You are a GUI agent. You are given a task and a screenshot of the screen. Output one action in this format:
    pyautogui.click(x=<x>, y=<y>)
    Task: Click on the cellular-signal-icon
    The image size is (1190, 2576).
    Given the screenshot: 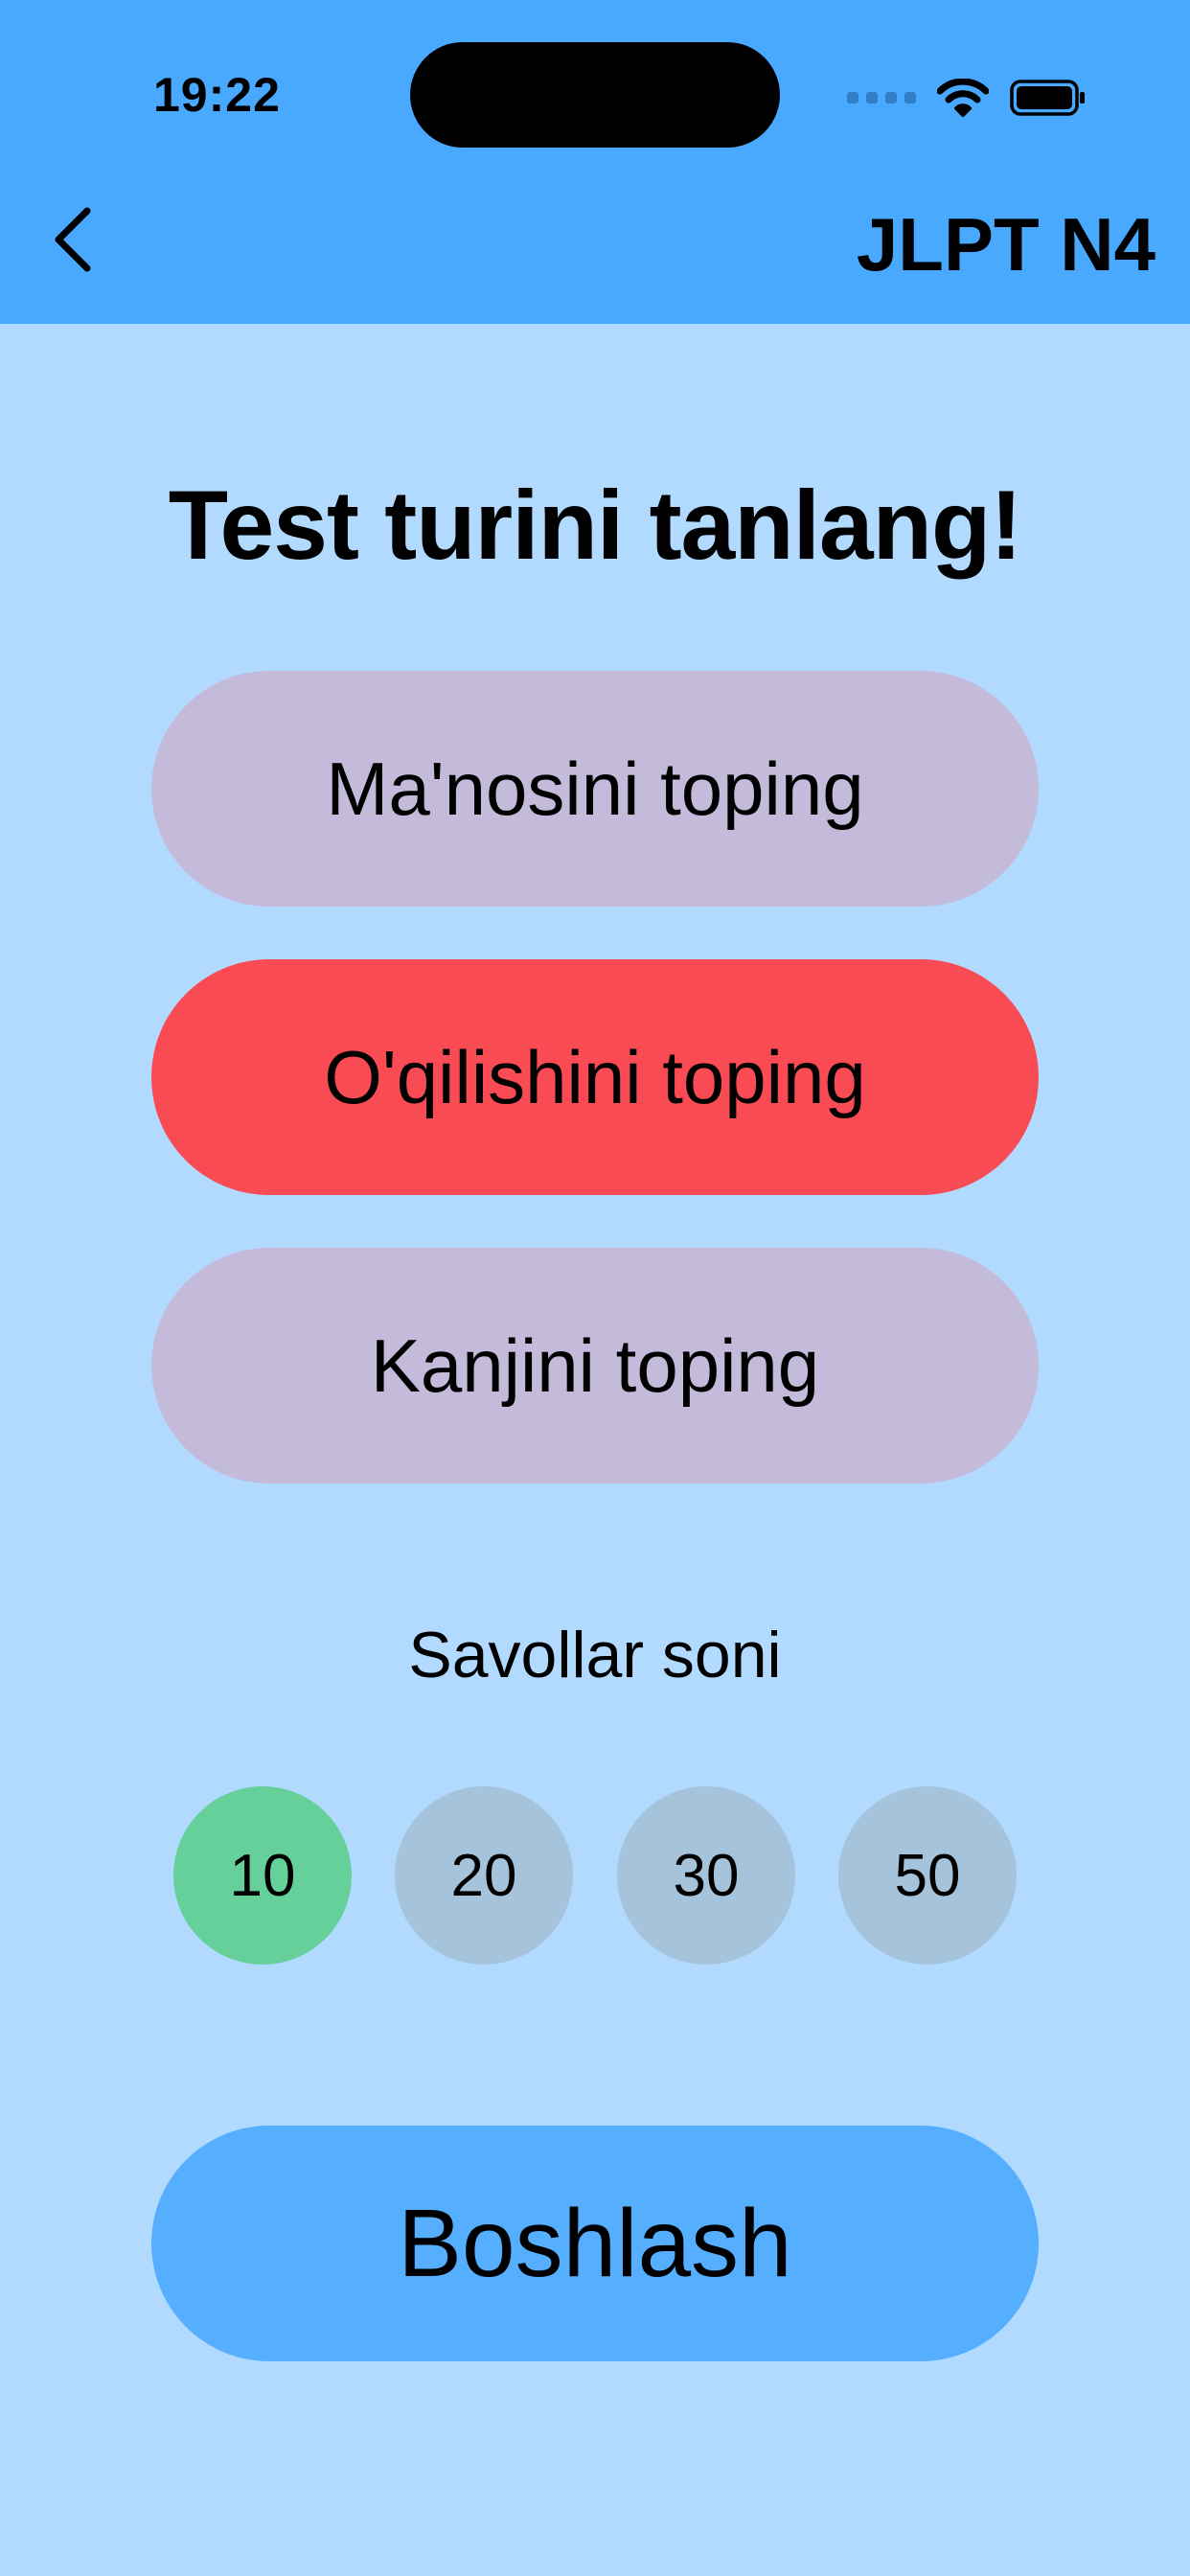 What is the action you would take?
    pyautogui.click(x=882, y=98)
    